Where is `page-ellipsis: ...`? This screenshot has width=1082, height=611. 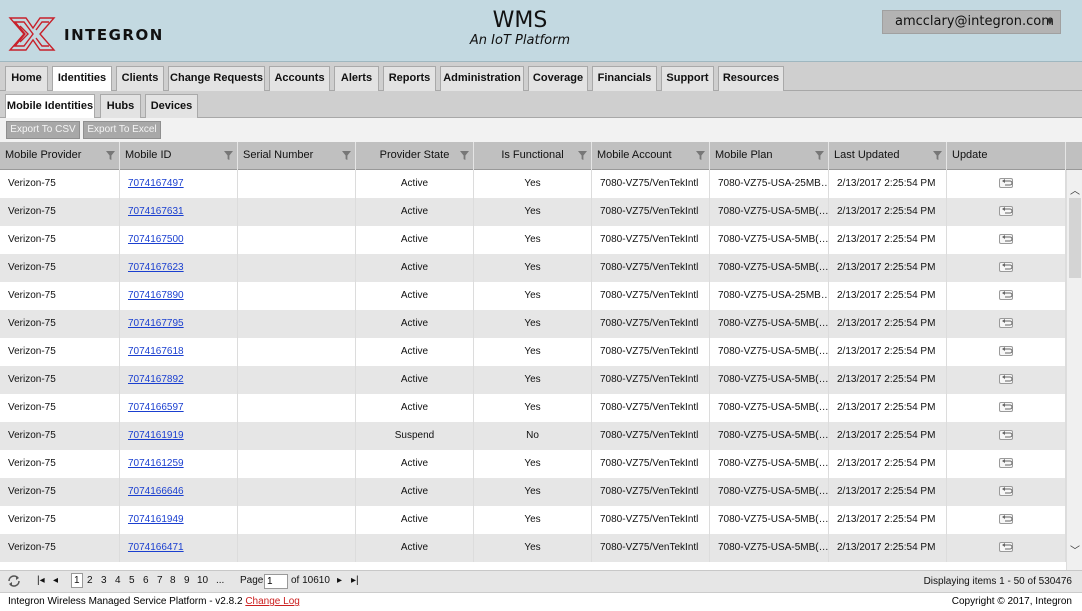 page-ellipsis: ... is located at coordinates (220, 580).